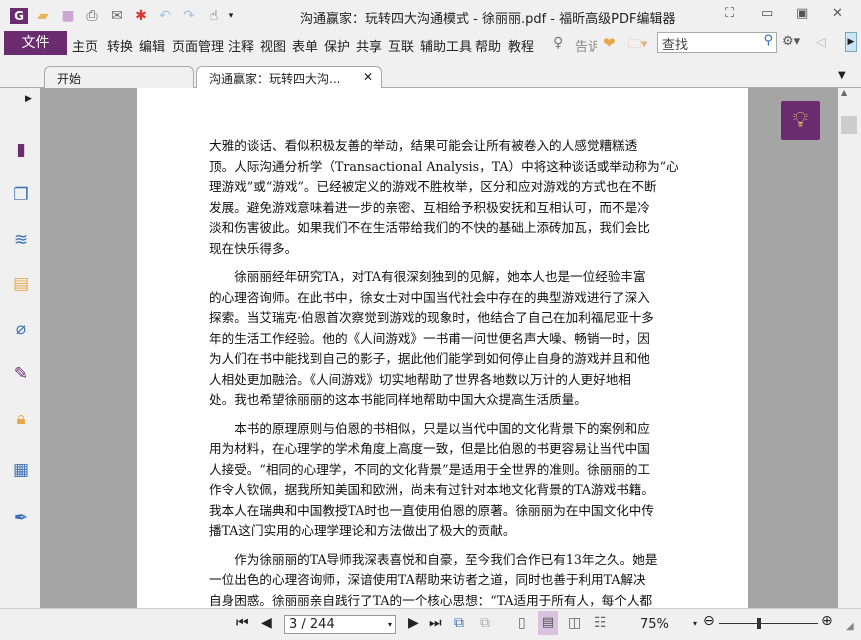 This screenshot has height=640, width=861. Describe the element at coordinates (433, 559) in the screenshot. I see `text-line: 作为徐丽丽的TA导师我深表喜悦和自豪，至今我们合作已有13年之久。她是` at that location.